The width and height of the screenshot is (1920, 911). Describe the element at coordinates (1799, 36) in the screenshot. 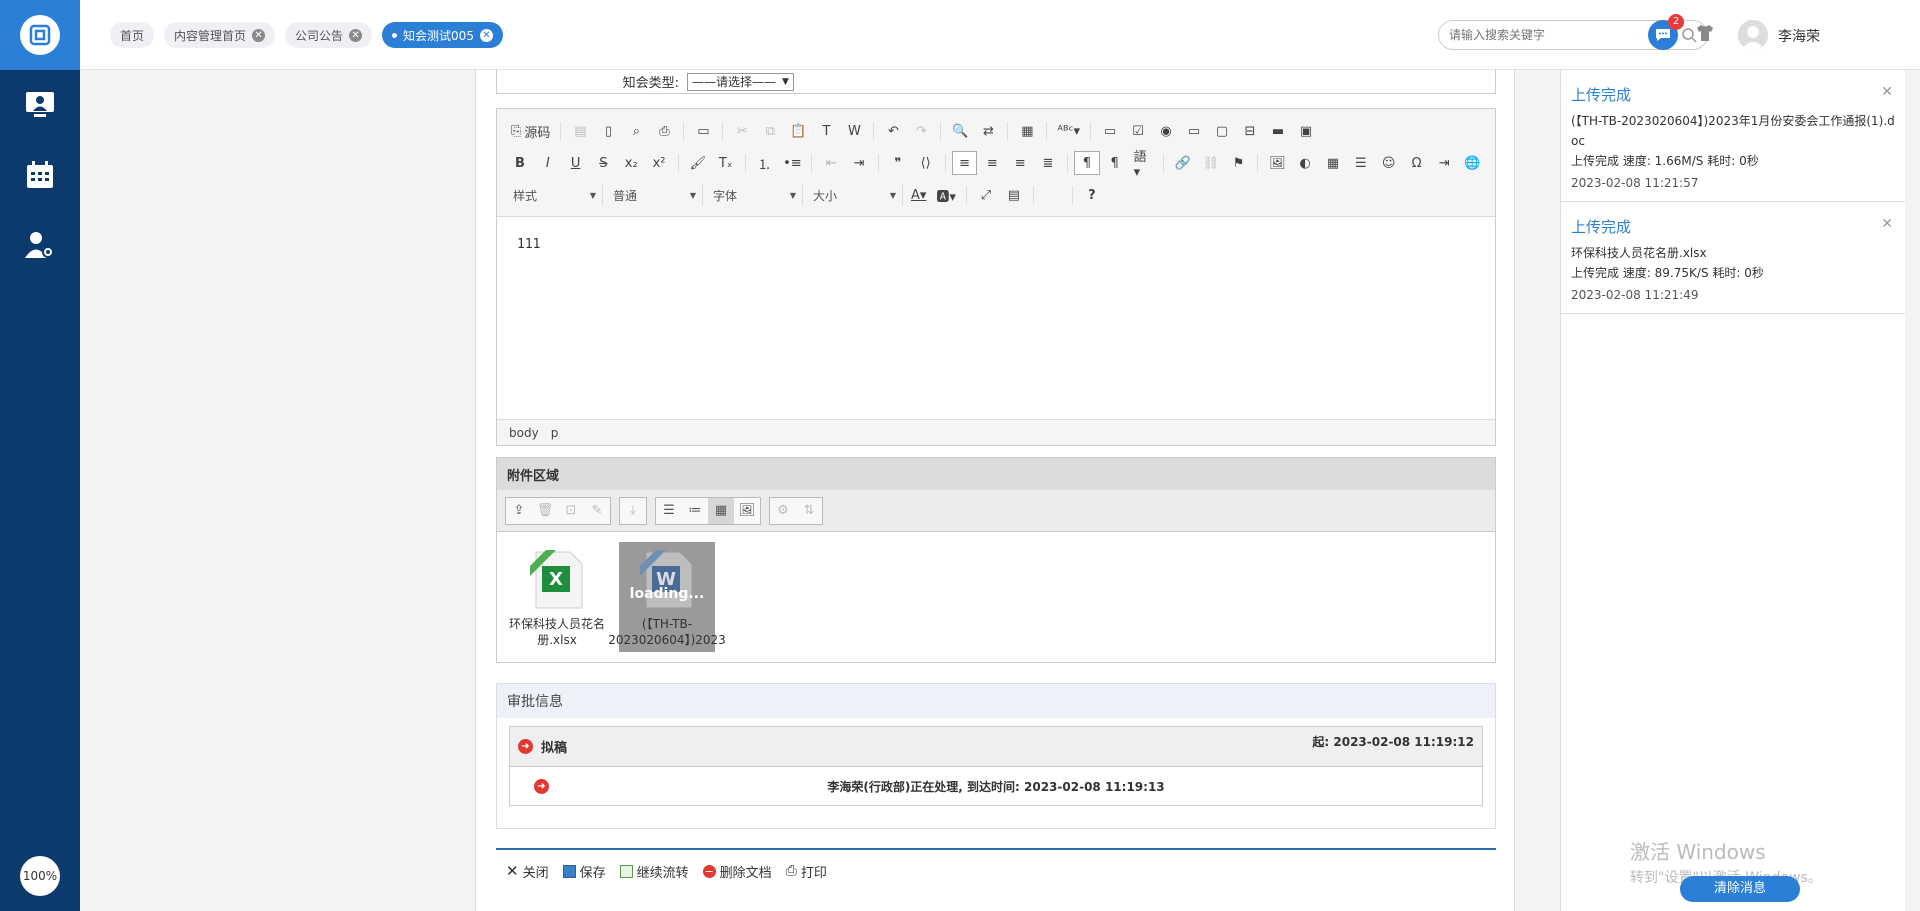

I see `user-name: 李海荣` at that location.